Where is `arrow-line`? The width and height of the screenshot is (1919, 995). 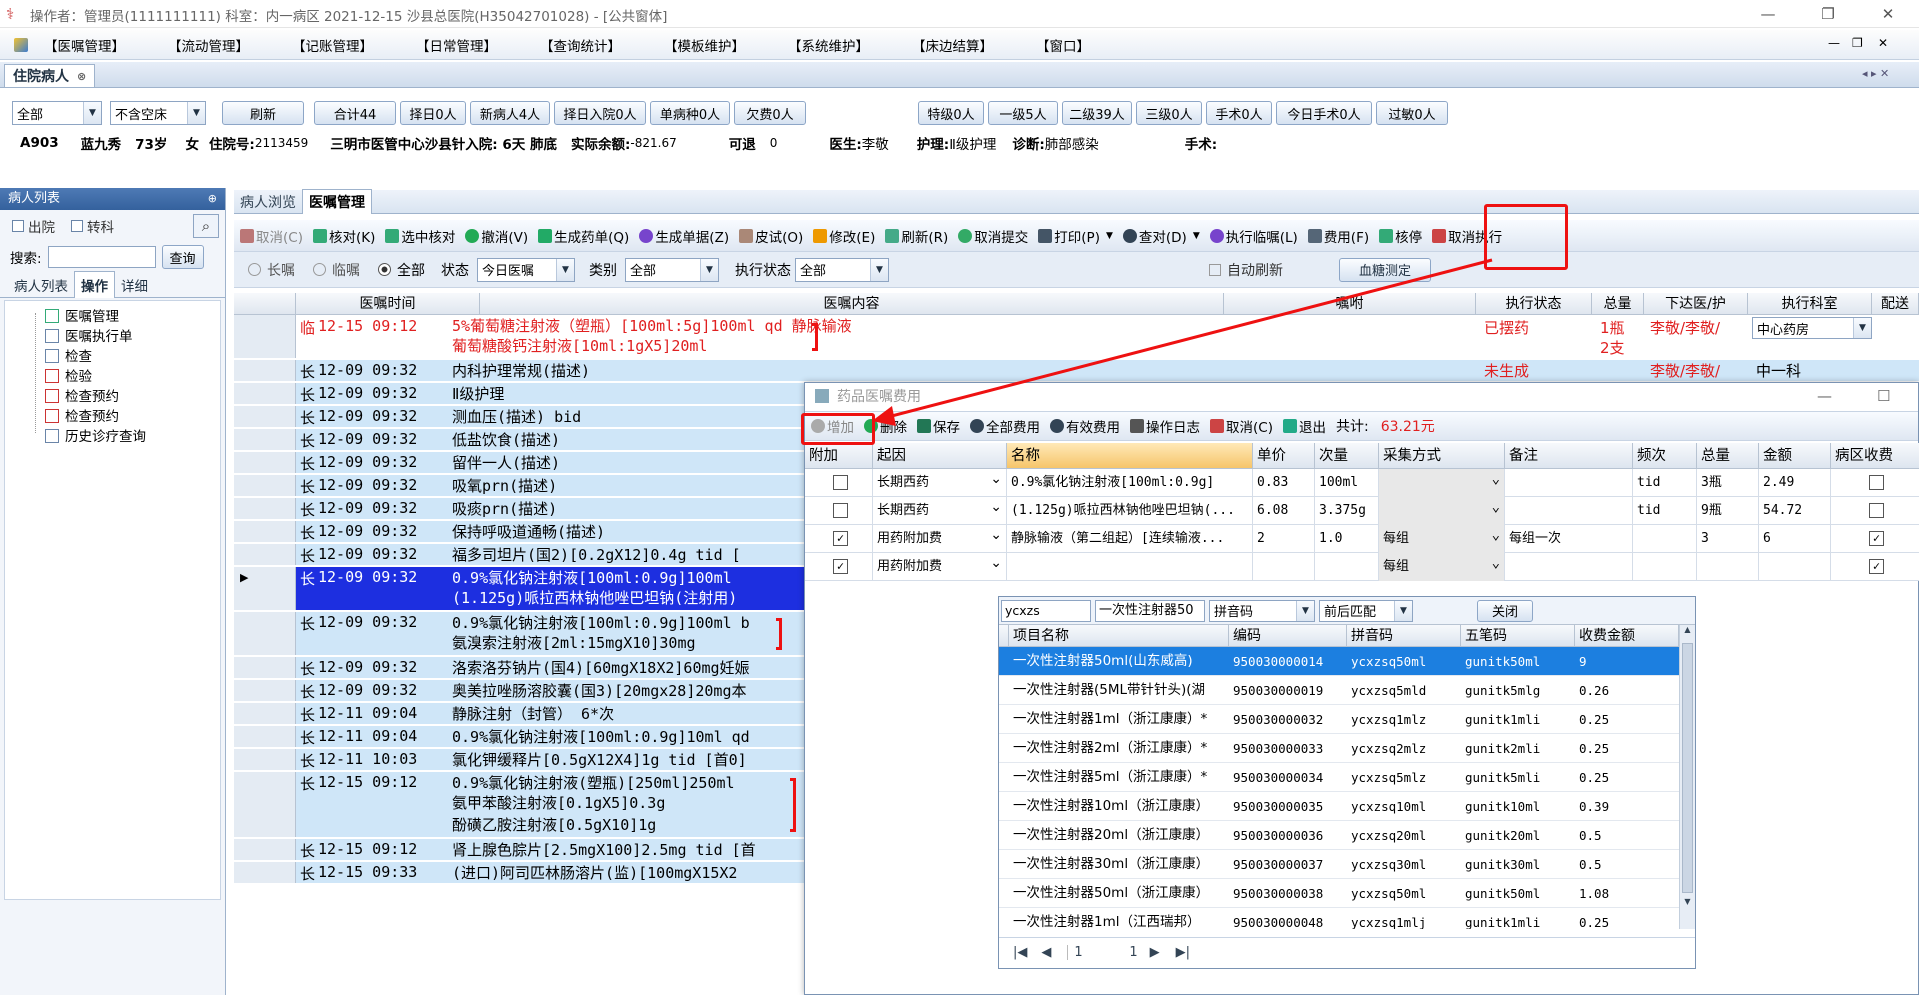
arrow-line is located at coordinates (1188, 339).